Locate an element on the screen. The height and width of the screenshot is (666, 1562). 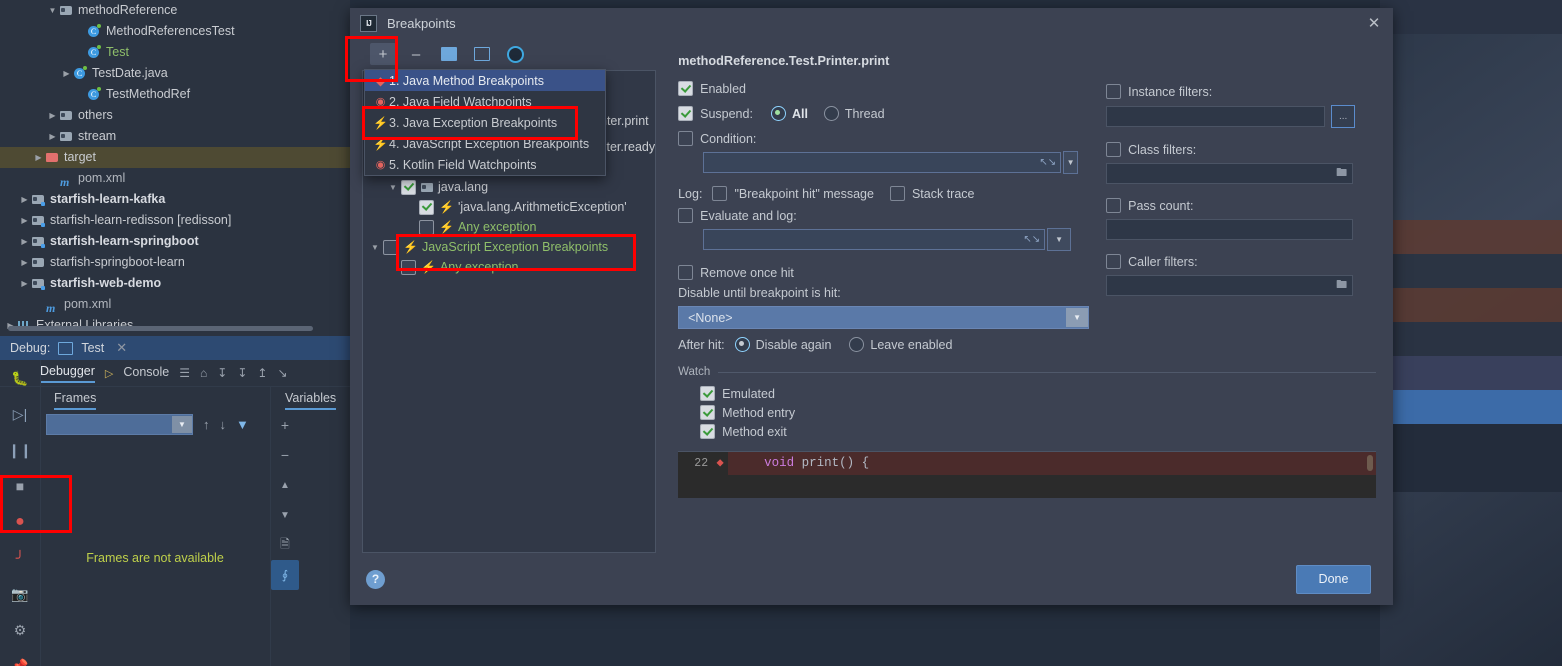
after-hit-disable-again-radio is located at coordinates (742, 344).